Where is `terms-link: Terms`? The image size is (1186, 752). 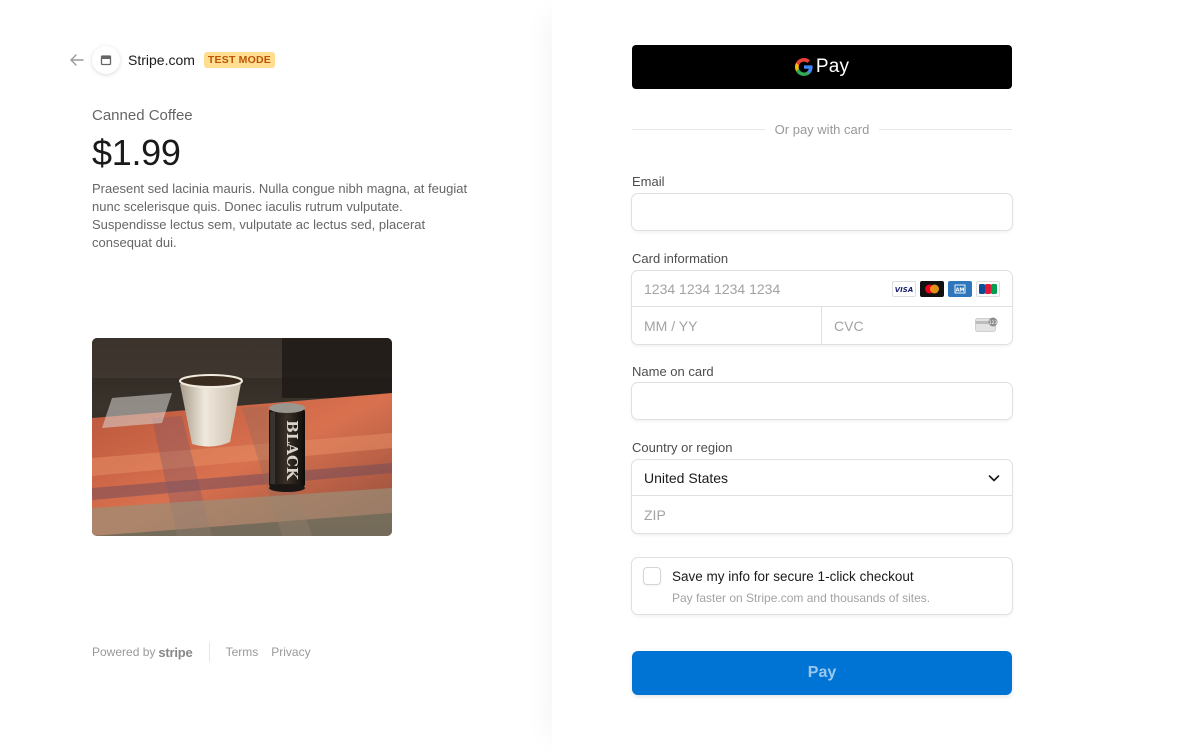 terms-link: Terms is located at coordinates (242, 652).